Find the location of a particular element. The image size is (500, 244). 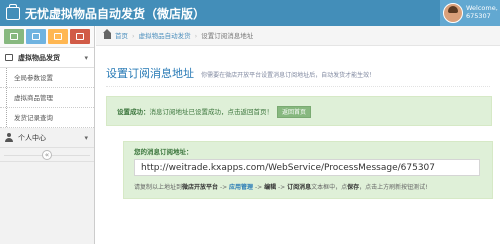

avatar is located at coordinates (453, 13).